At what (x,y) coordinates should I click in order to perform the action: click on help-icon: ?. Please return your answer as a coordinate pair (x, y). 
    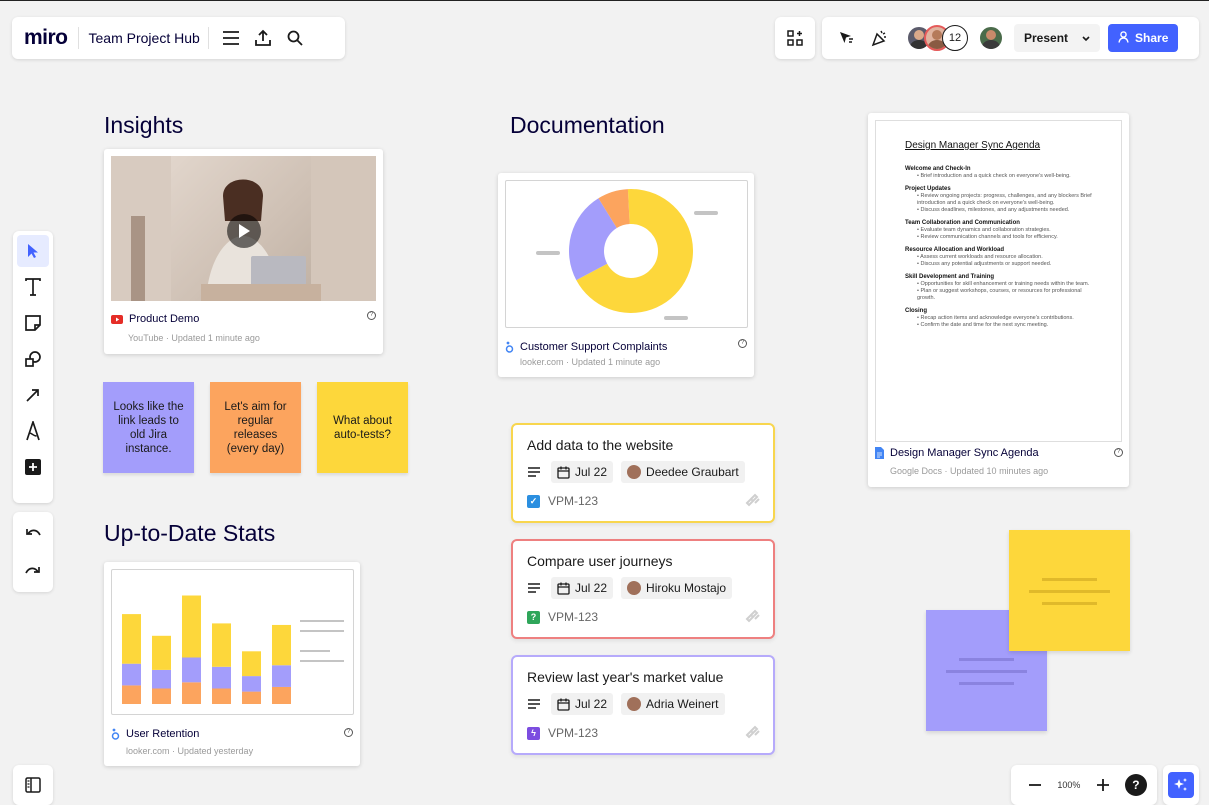
    Looking at the image, I should click on (1135, 785).